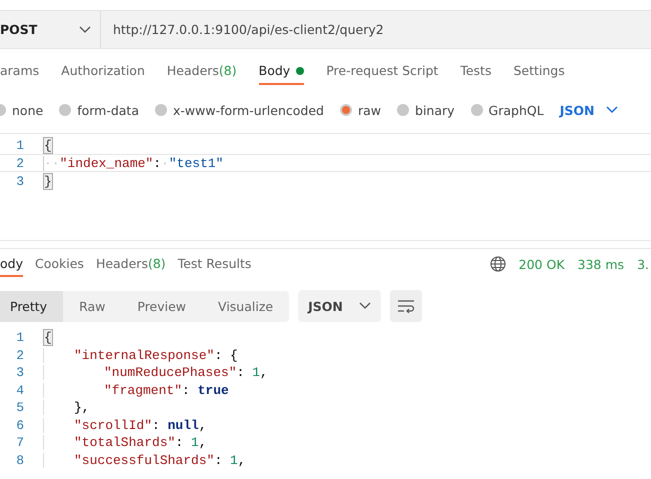 The height and width of the screenshot is (479, 651). Describe the element at coordinates (136, 390) in the screenshot. I see `code-line: "fragment": true` at that location.